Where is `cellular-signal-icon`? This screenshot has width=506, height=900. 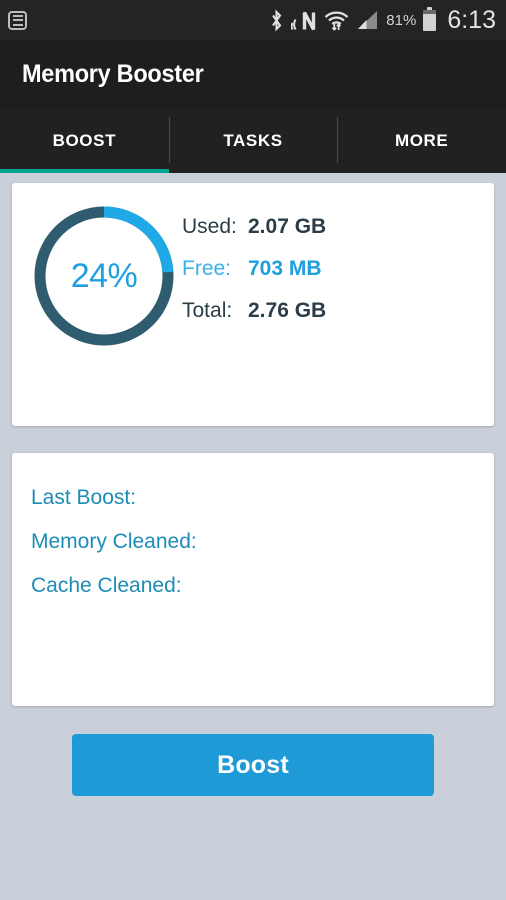
cellular-signal-icon is located at coordinates (368, 19).